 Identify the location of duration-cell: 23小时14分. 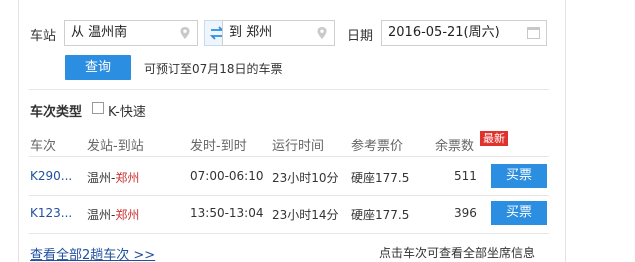
(305, 215).